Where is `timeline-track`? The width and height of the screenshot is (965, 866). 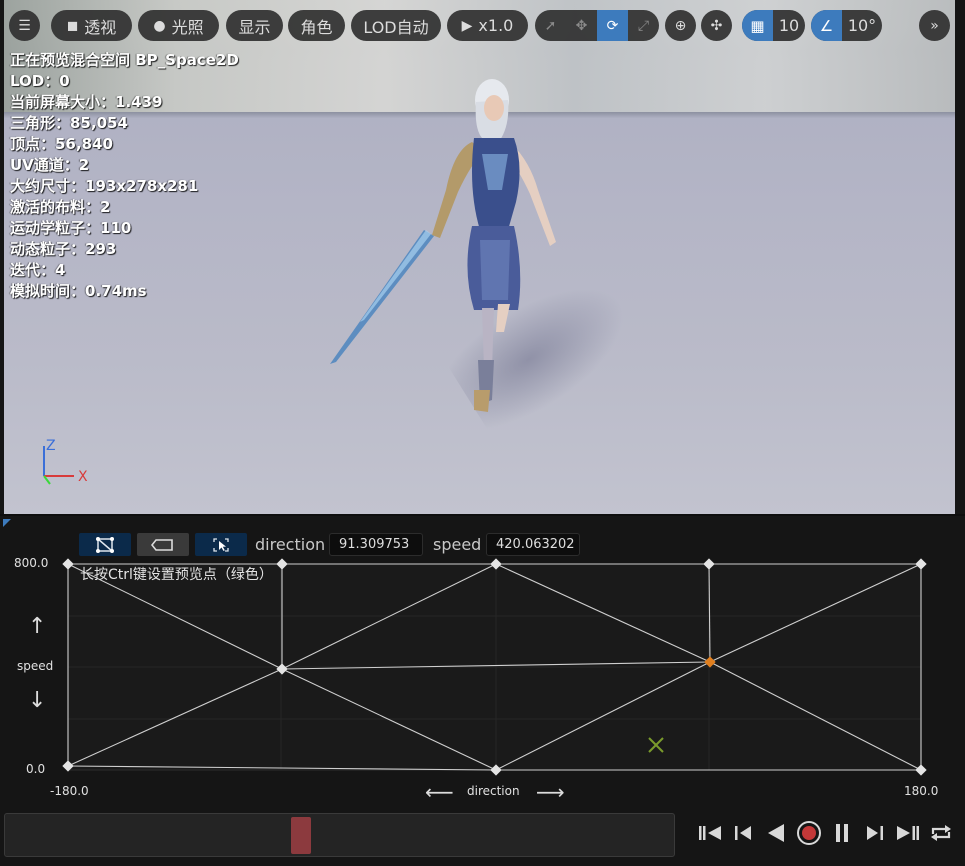 timeline-track is located at coordinates (339, 835).